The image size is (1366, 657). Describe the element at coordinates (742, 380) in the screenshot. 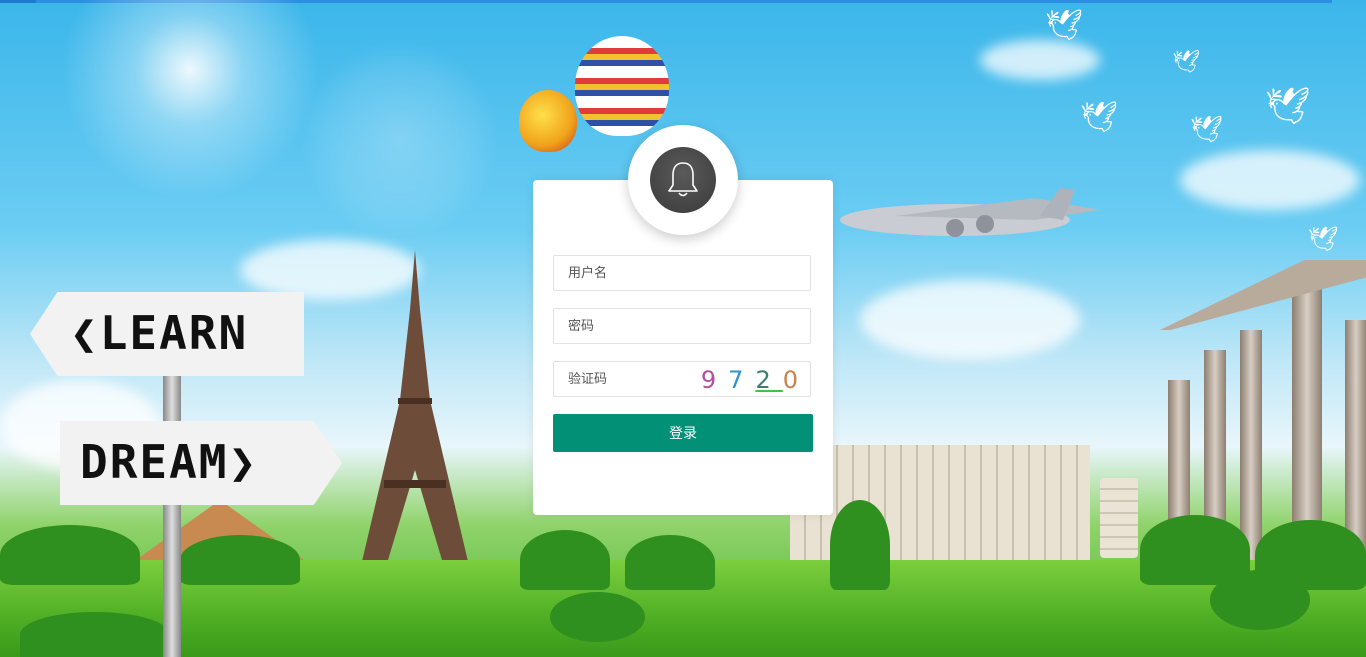

I see `captcha-digit: 7` at that location.